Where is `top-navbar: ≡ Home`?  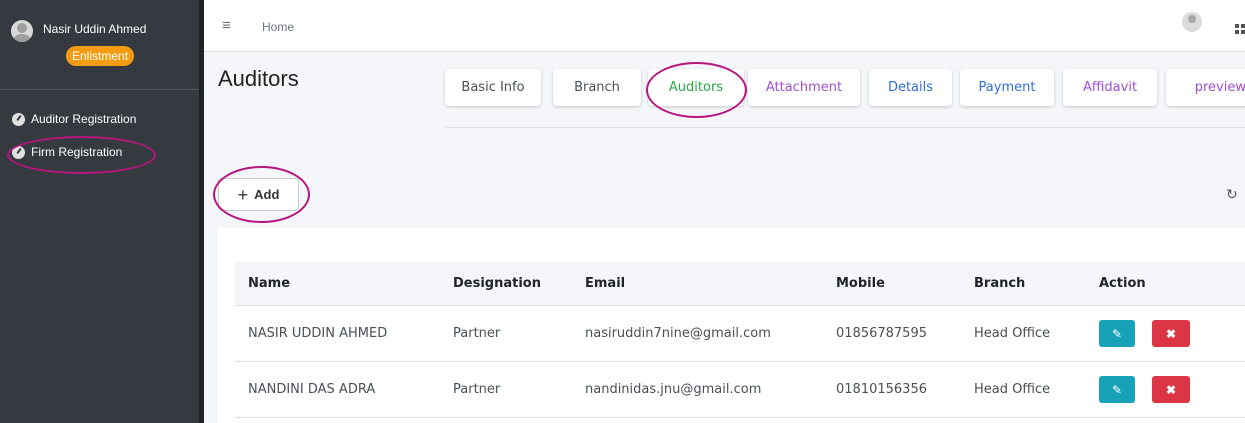
top-navbar: ≡ Home is located at coordinates (724, 26).